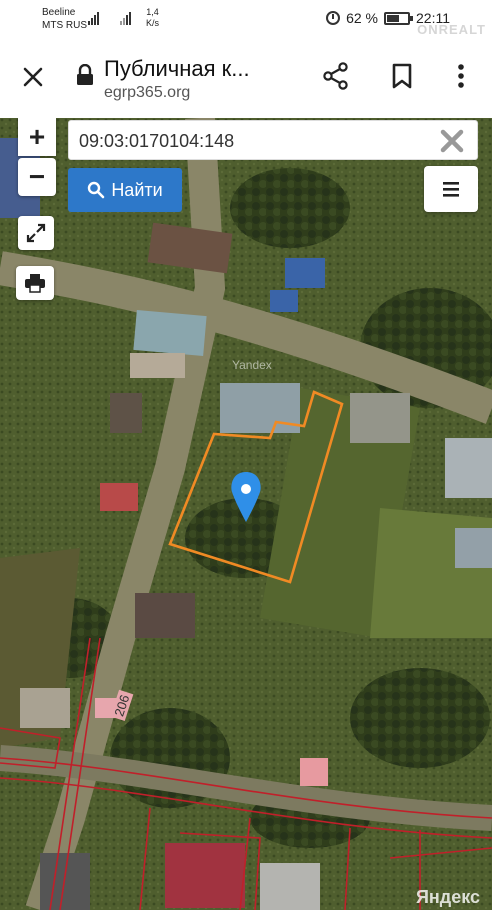 The height and width of the screenshot is (910, 492). What do you see at coordinates (393, 18) in the screenshot?
I see `battery-level` at bounding box center [393, 18].